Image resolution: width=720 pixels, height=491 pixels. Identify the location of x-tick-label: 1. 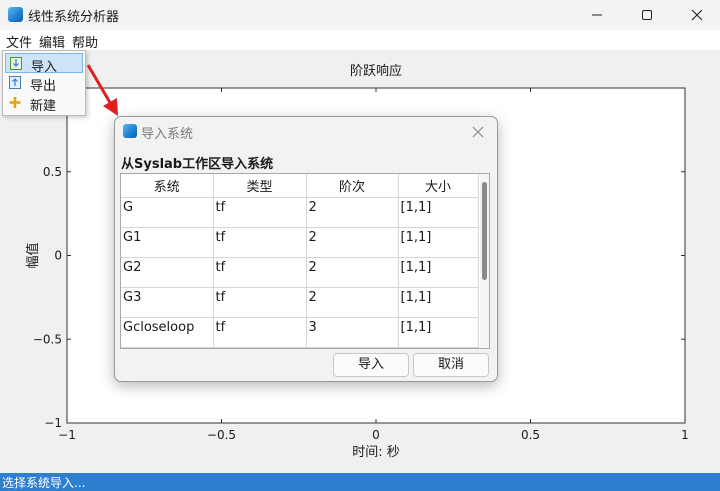
(685, 435).